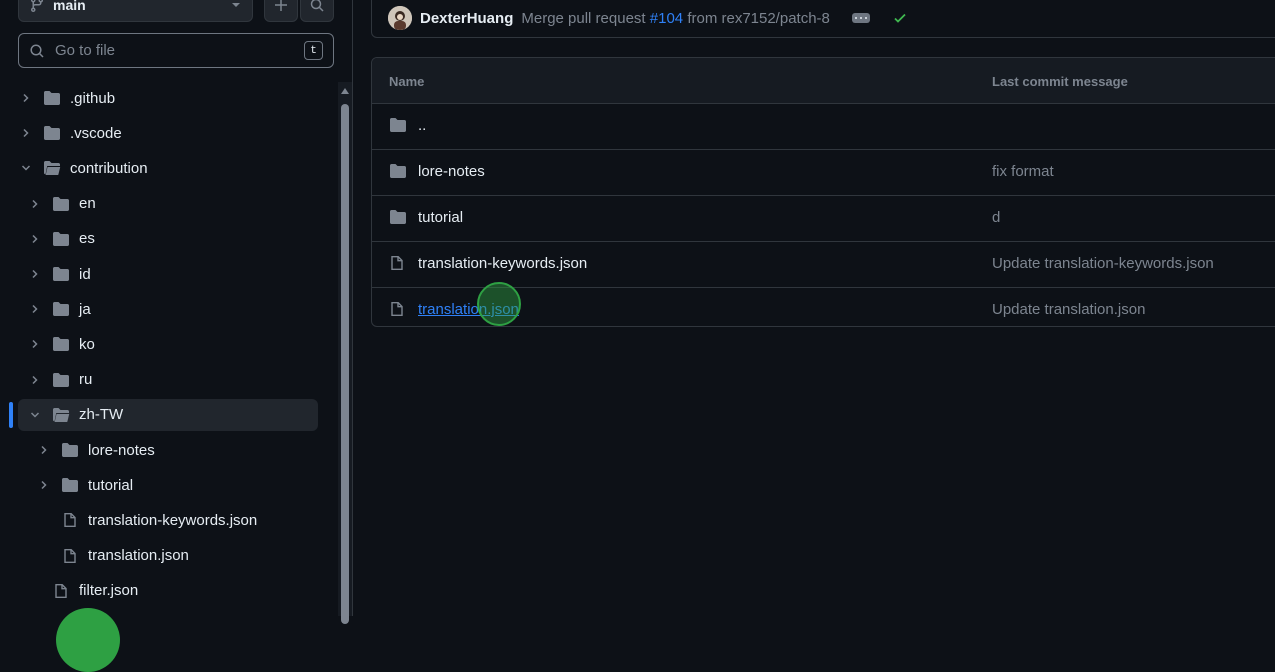 The width and height of the screenshot is (1275, 672). What do you see at coordinates (1060, 81) in the screenshot?
I see `column-header-last-commit-message: Last commit message` at bounding box center [1060, 81].